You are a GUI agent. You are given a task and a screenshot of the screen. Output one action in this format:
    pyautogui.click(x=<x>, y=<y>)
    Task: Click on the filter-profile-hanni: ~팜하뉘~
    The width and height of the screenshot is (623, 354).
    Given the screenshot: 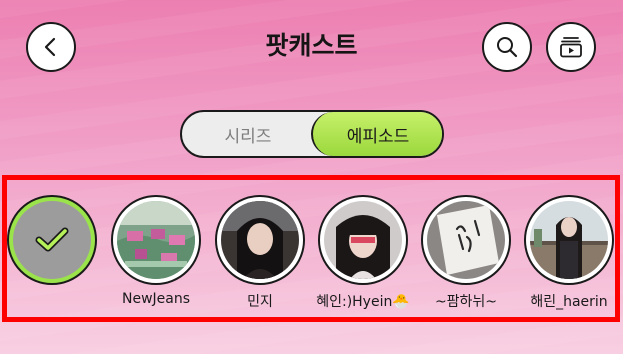 What is the action you would take?
    pyautogui.click(x=466, y=253)
    